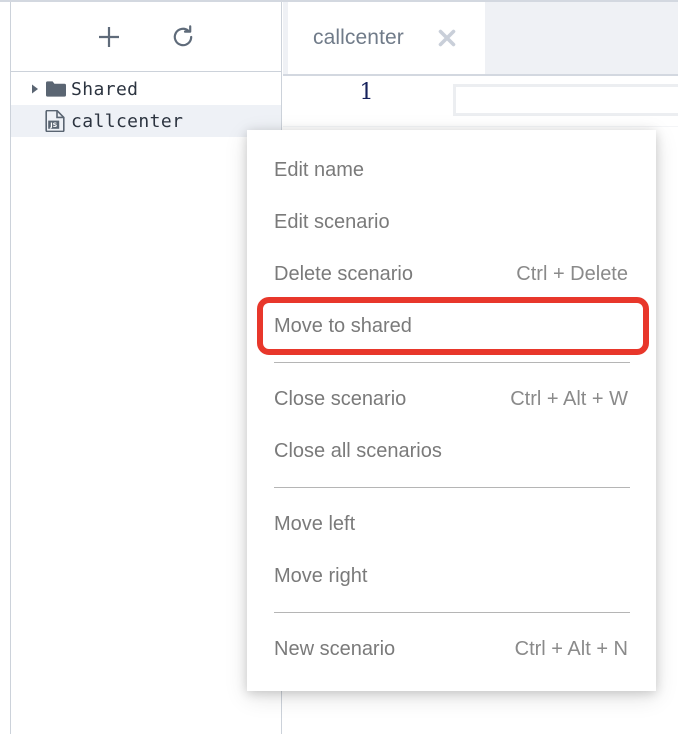 The height and width of the screenshot is (734, 678). I want to click on menu-item-label: Delete scenario, so click(343, 273).